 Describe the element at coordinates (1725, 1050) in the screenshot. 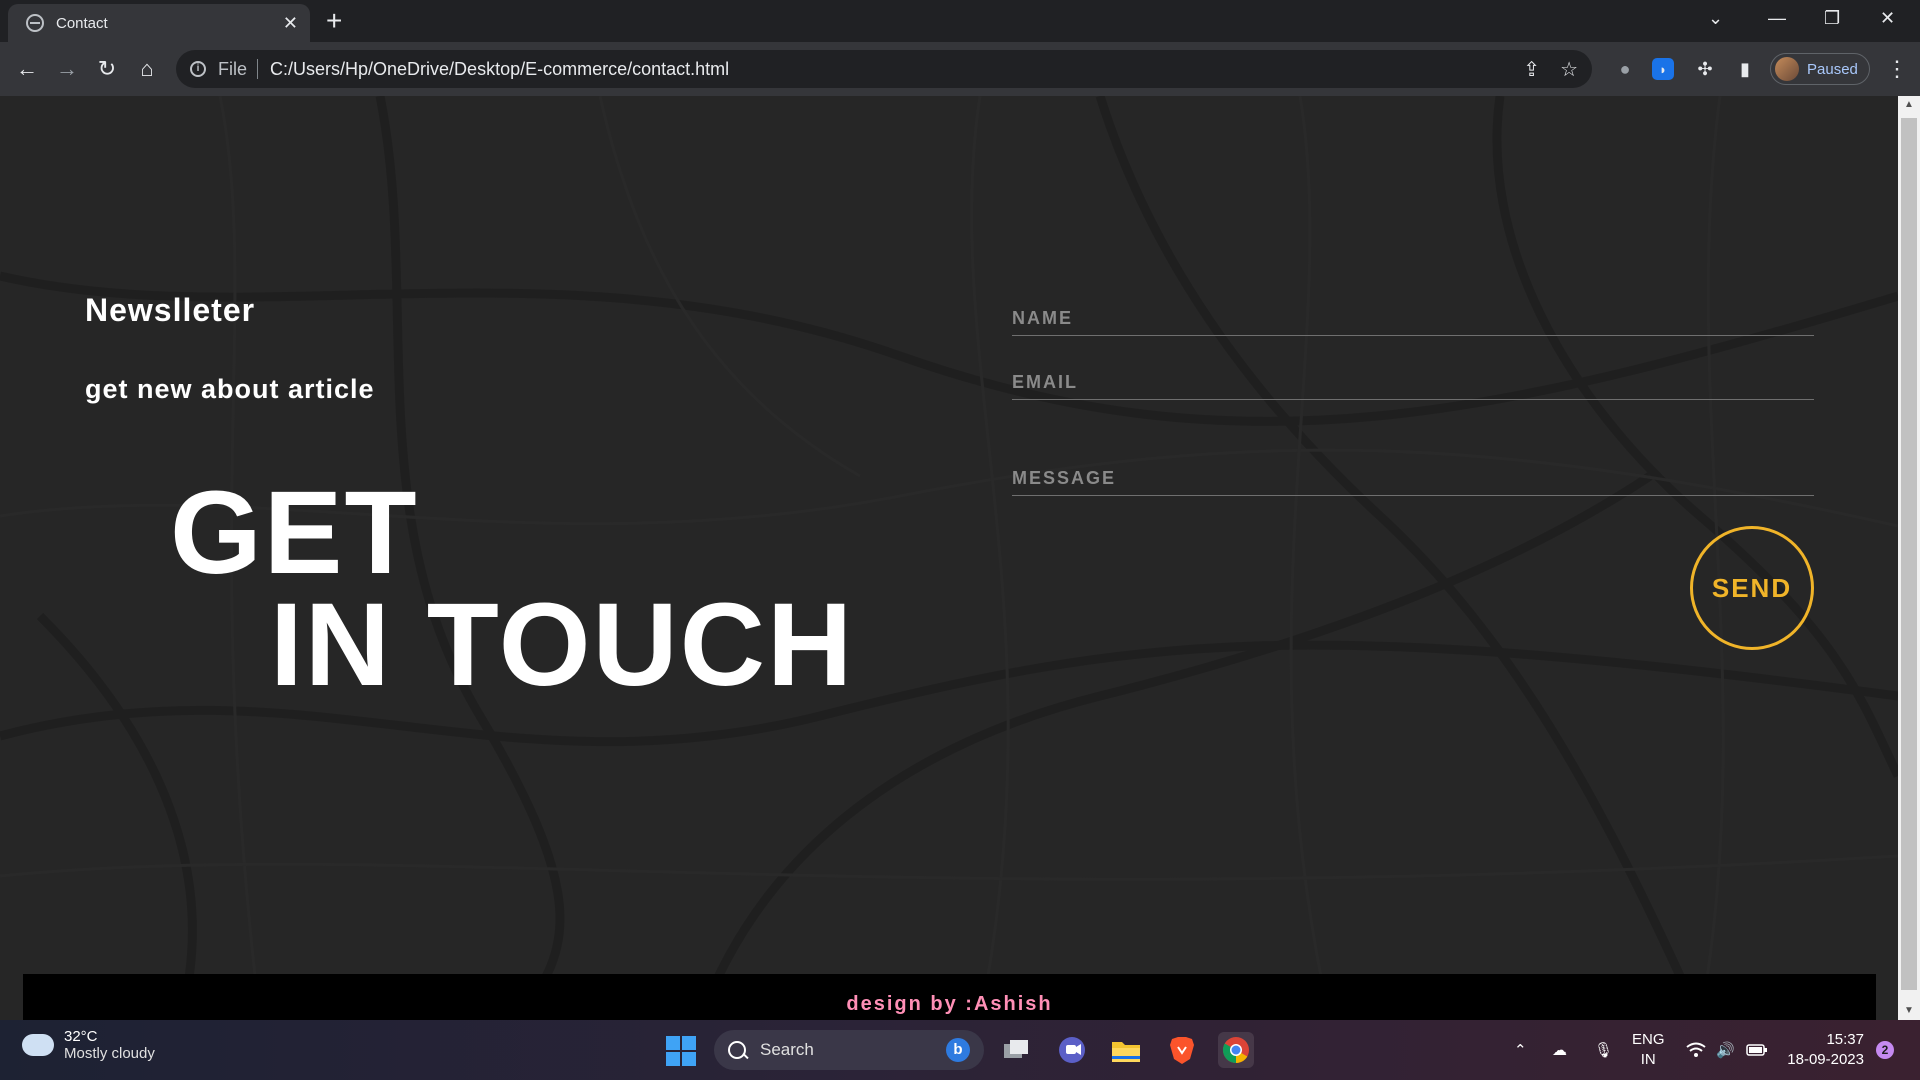

I see `volume-icon: 🔊` at that location.